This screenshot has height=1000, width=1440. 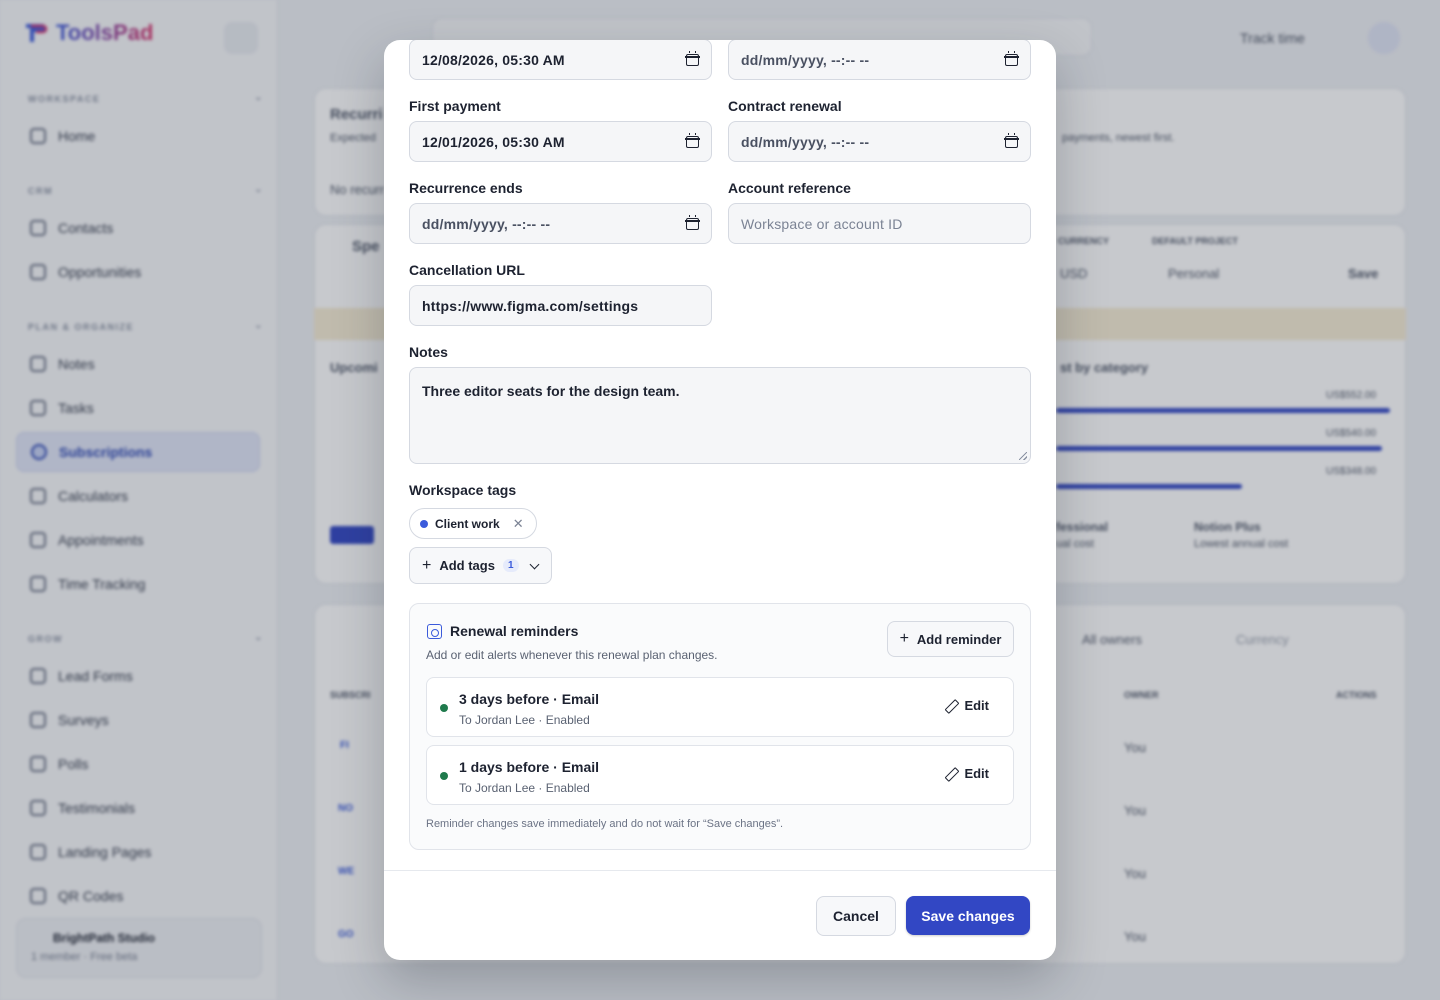 I want to click on modal-footer: Cancel Save changes, so click(x=720, y=915).